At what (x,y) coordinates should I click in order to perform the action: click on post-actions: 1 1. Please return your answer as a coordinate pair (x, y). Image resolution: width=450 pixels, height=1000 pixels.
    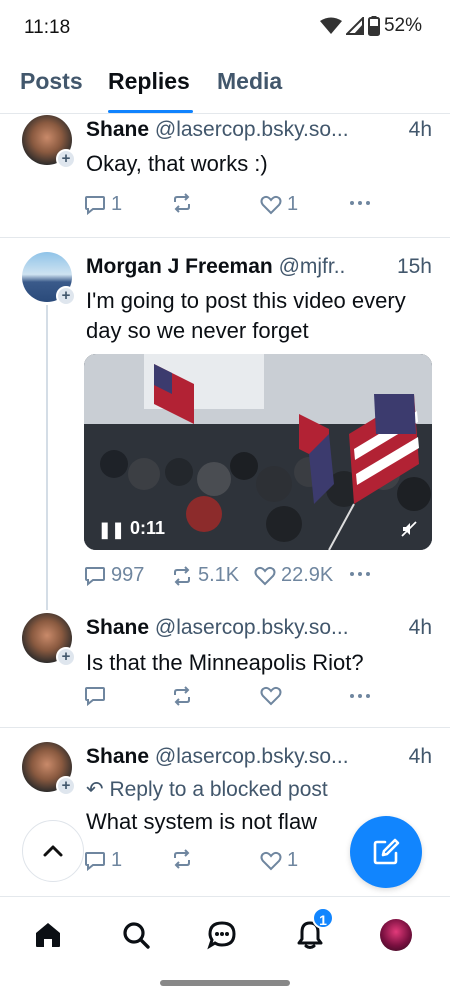
    Looking at the image, I should click on (234, 863).